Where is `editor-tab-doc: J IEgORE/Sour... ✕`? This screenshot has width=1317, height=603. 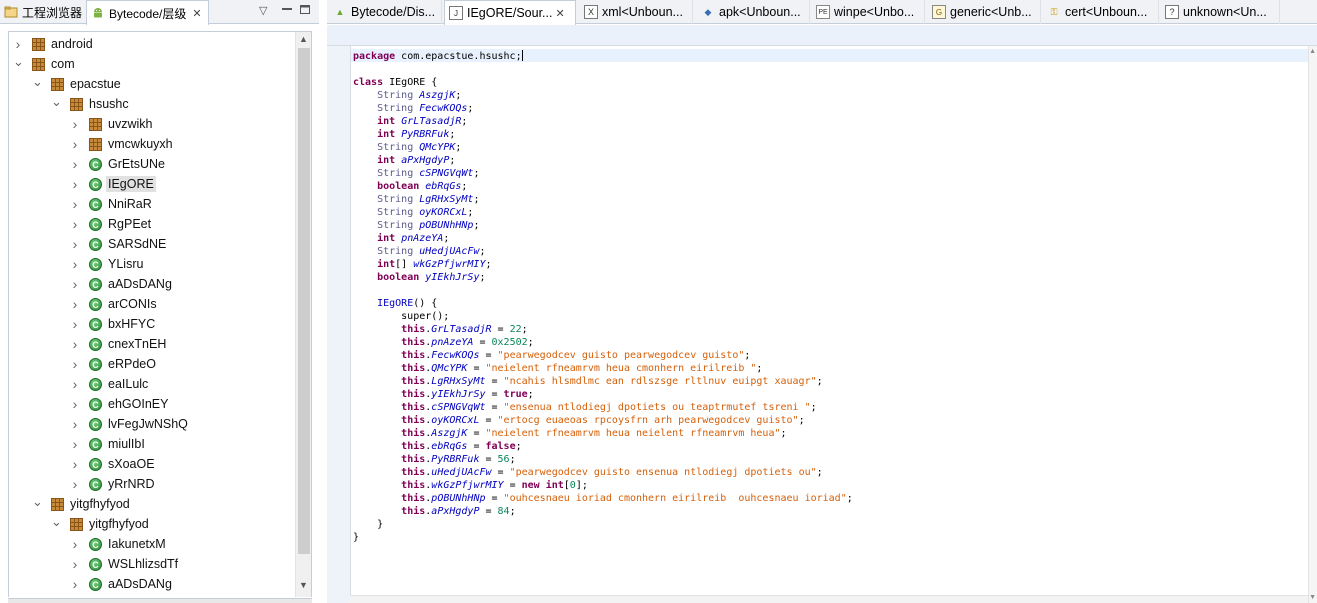 editor-tab-doc: J IEgORE/Sour... ✕ is located at coordinates (510, 12).